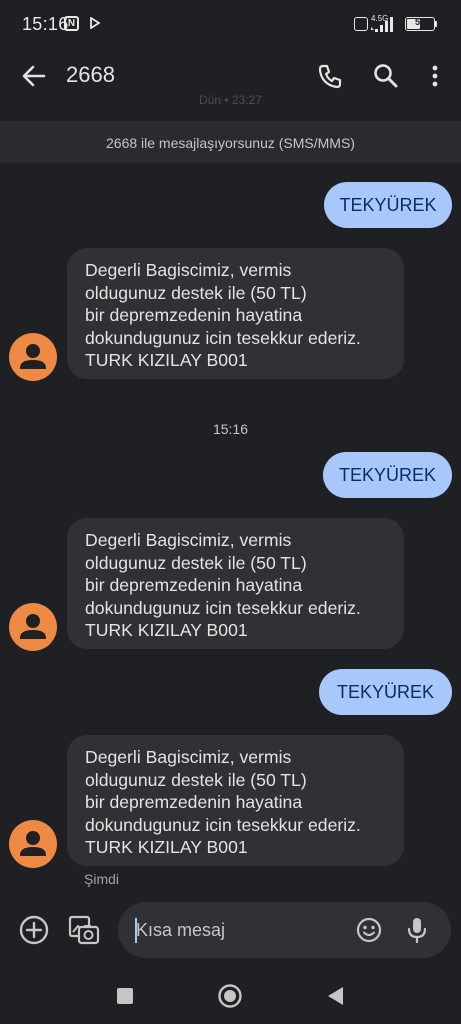  Describe the element at coordinates (125, 996) in the screenshot. I see `recents-icon` at that location.